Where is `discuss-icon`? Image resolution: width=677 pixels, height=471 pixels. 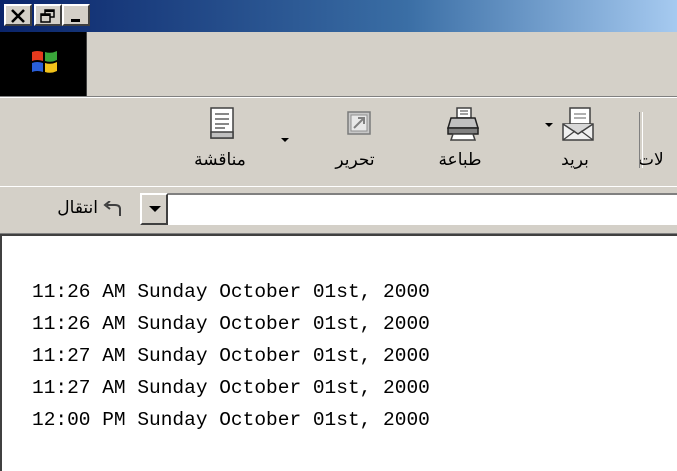
discuss-icon is located at coordinates (222, 123).